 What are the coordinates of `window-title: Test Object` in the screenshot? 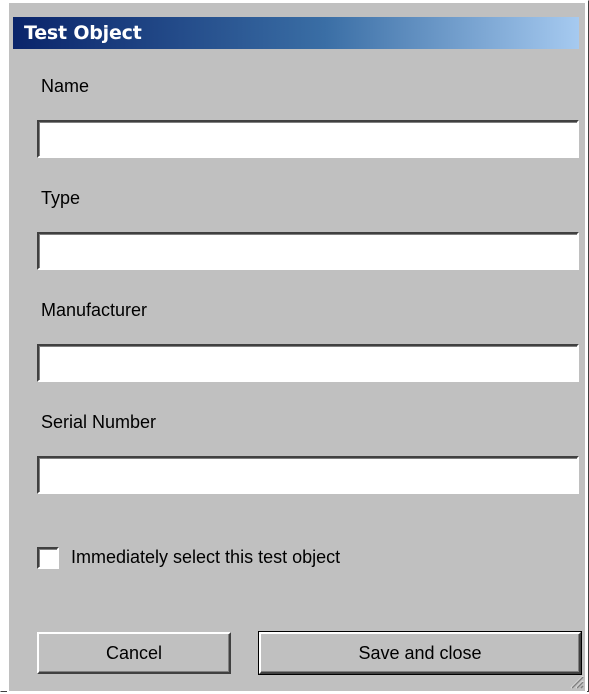 It's located at (83, 33).